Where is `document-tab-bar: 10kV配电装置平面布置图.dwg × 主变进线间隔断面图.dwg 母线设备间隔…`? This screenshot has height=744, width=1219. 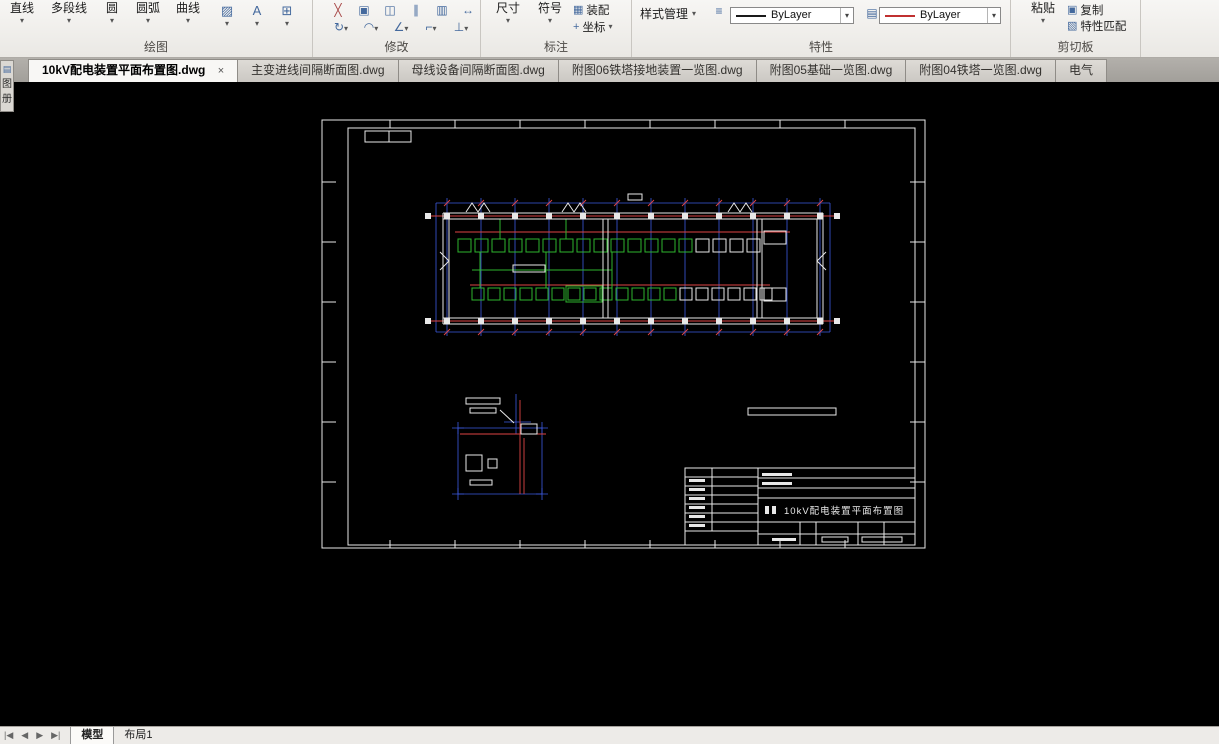
document-tab-bar: 10kV配电装置平面布置图.dwg × 主变进线间隔断面图.dwg 母线设备间隔… is located at coordinates (609, 70).